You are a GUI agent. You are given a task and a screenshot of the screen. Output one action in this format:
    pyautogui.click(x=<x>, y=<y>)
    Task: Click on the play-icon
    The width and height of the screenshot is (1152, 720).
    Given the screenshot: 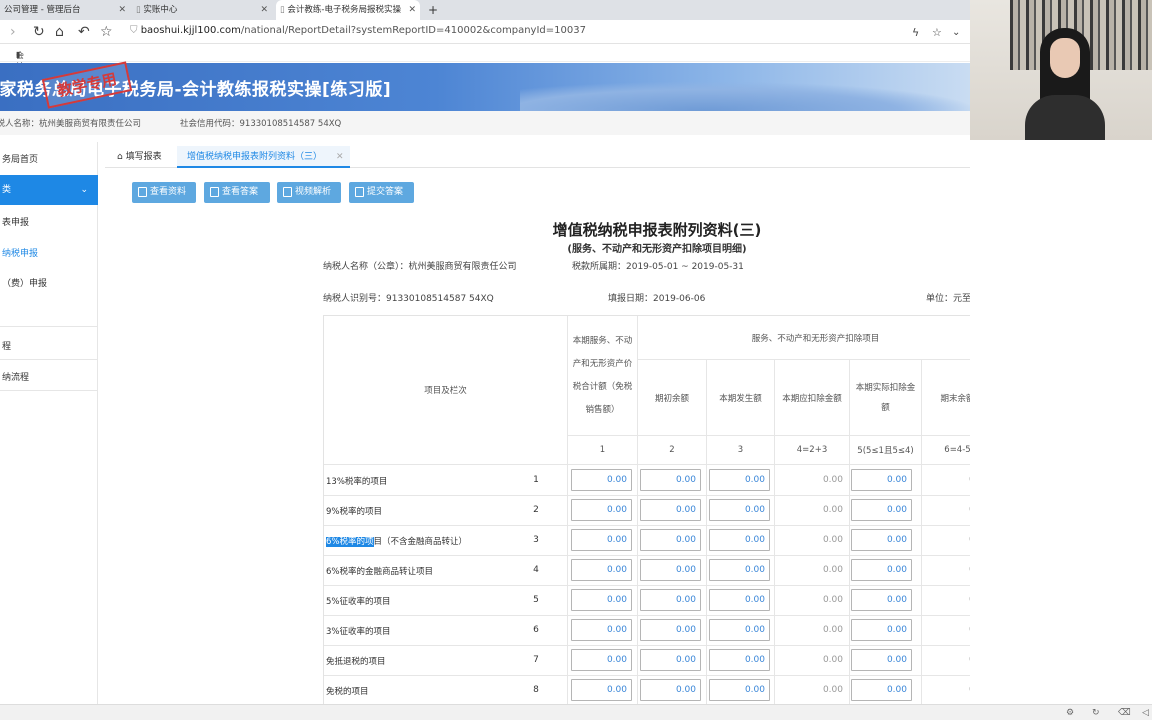 What is the action you would take?
    pyautogui.click(x=287, y=192)
    